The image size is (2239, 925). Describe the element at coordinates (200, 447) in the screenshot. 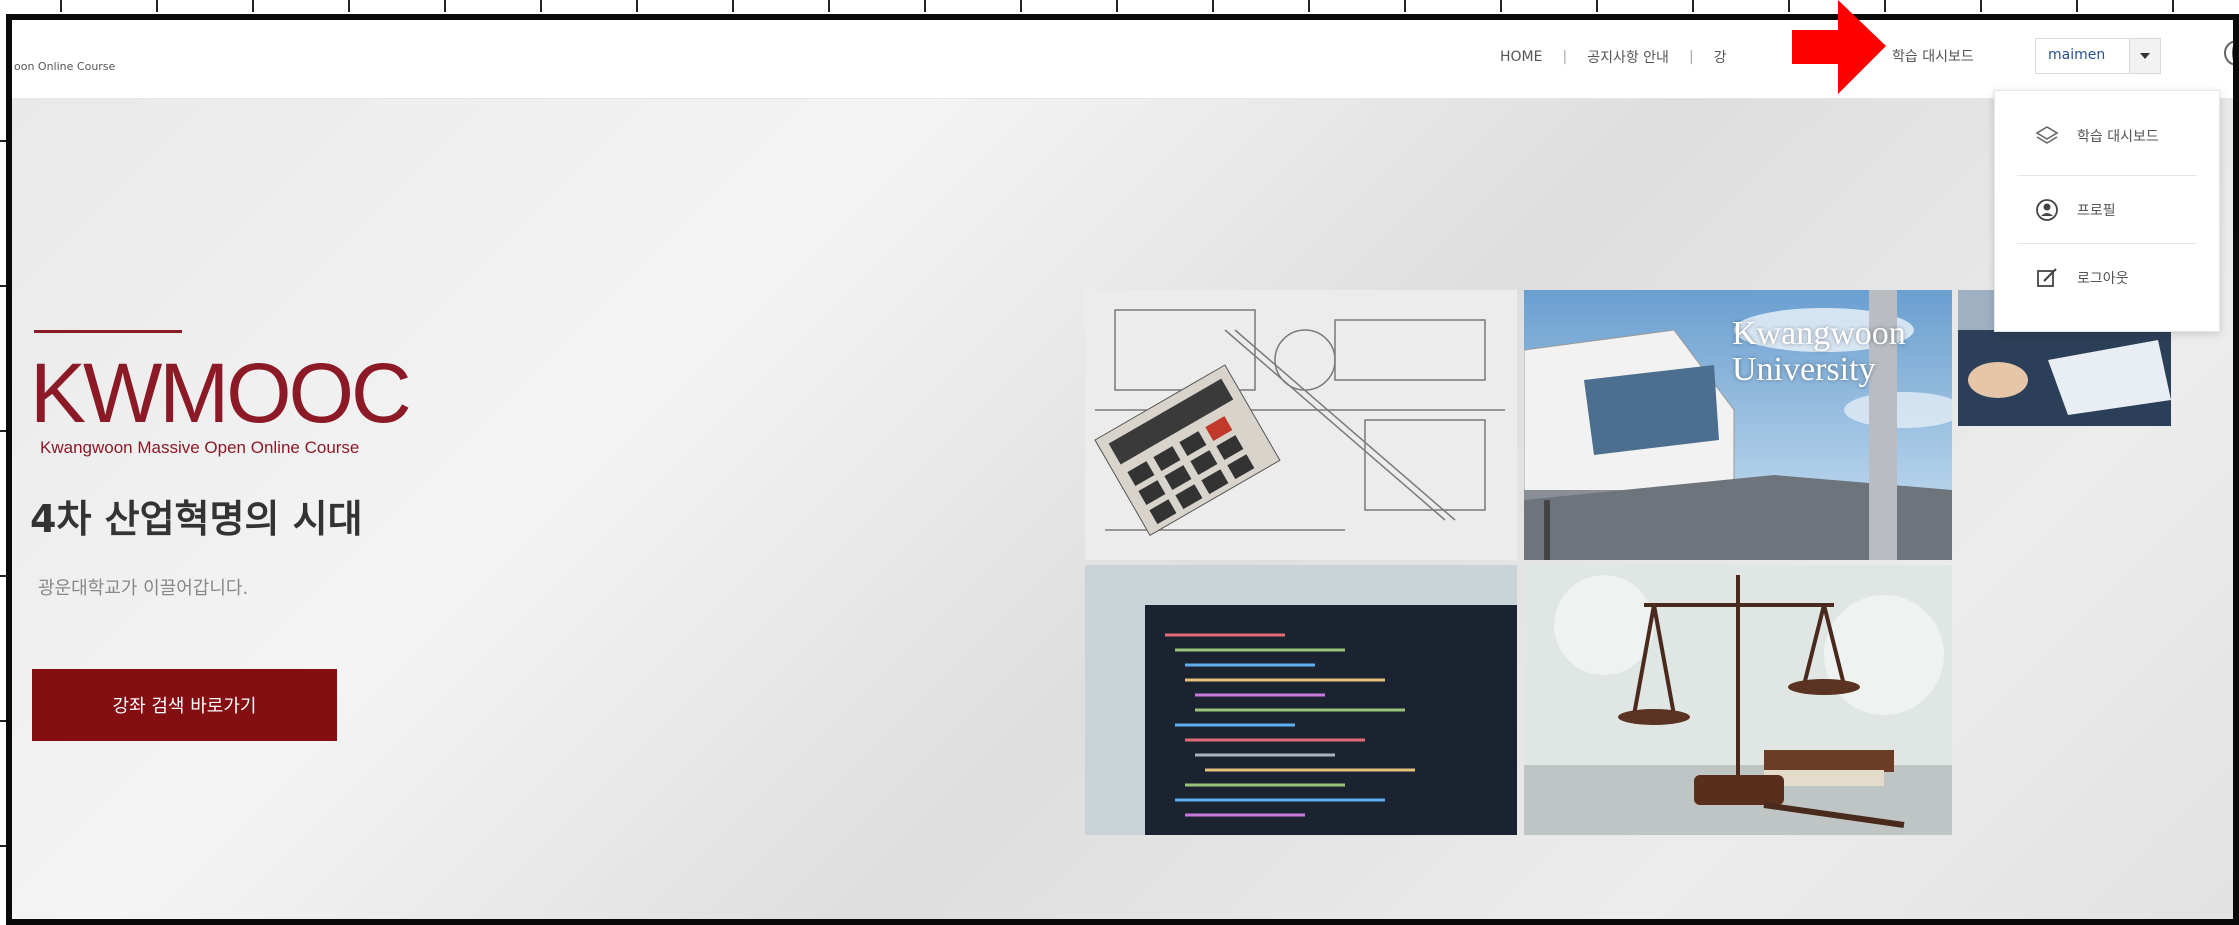

I see `logo-subtitle: Kwangwoon Massive Open Online Course` at that location.